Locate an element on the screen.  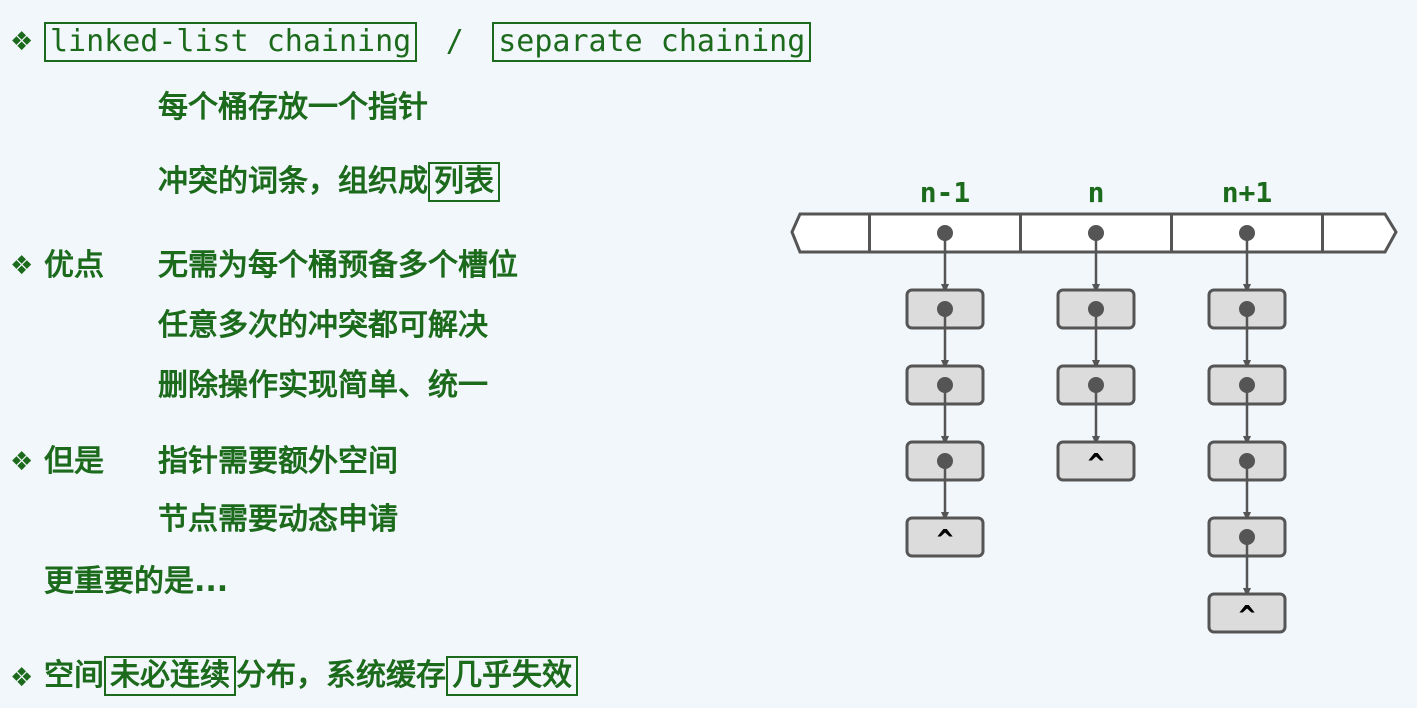
bucket-label: n is located at coordinates (1096, 192).